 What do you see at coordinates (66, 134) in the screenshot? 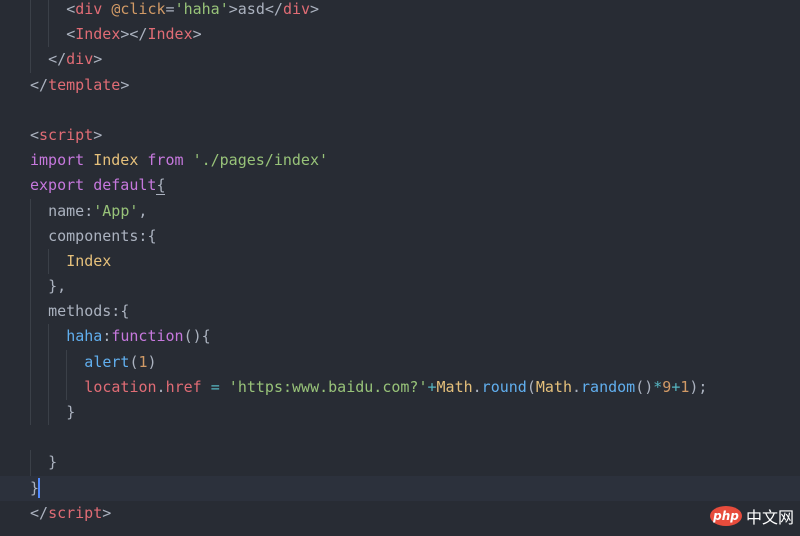
I see `code-token: script` at bounding box center [66, 134].